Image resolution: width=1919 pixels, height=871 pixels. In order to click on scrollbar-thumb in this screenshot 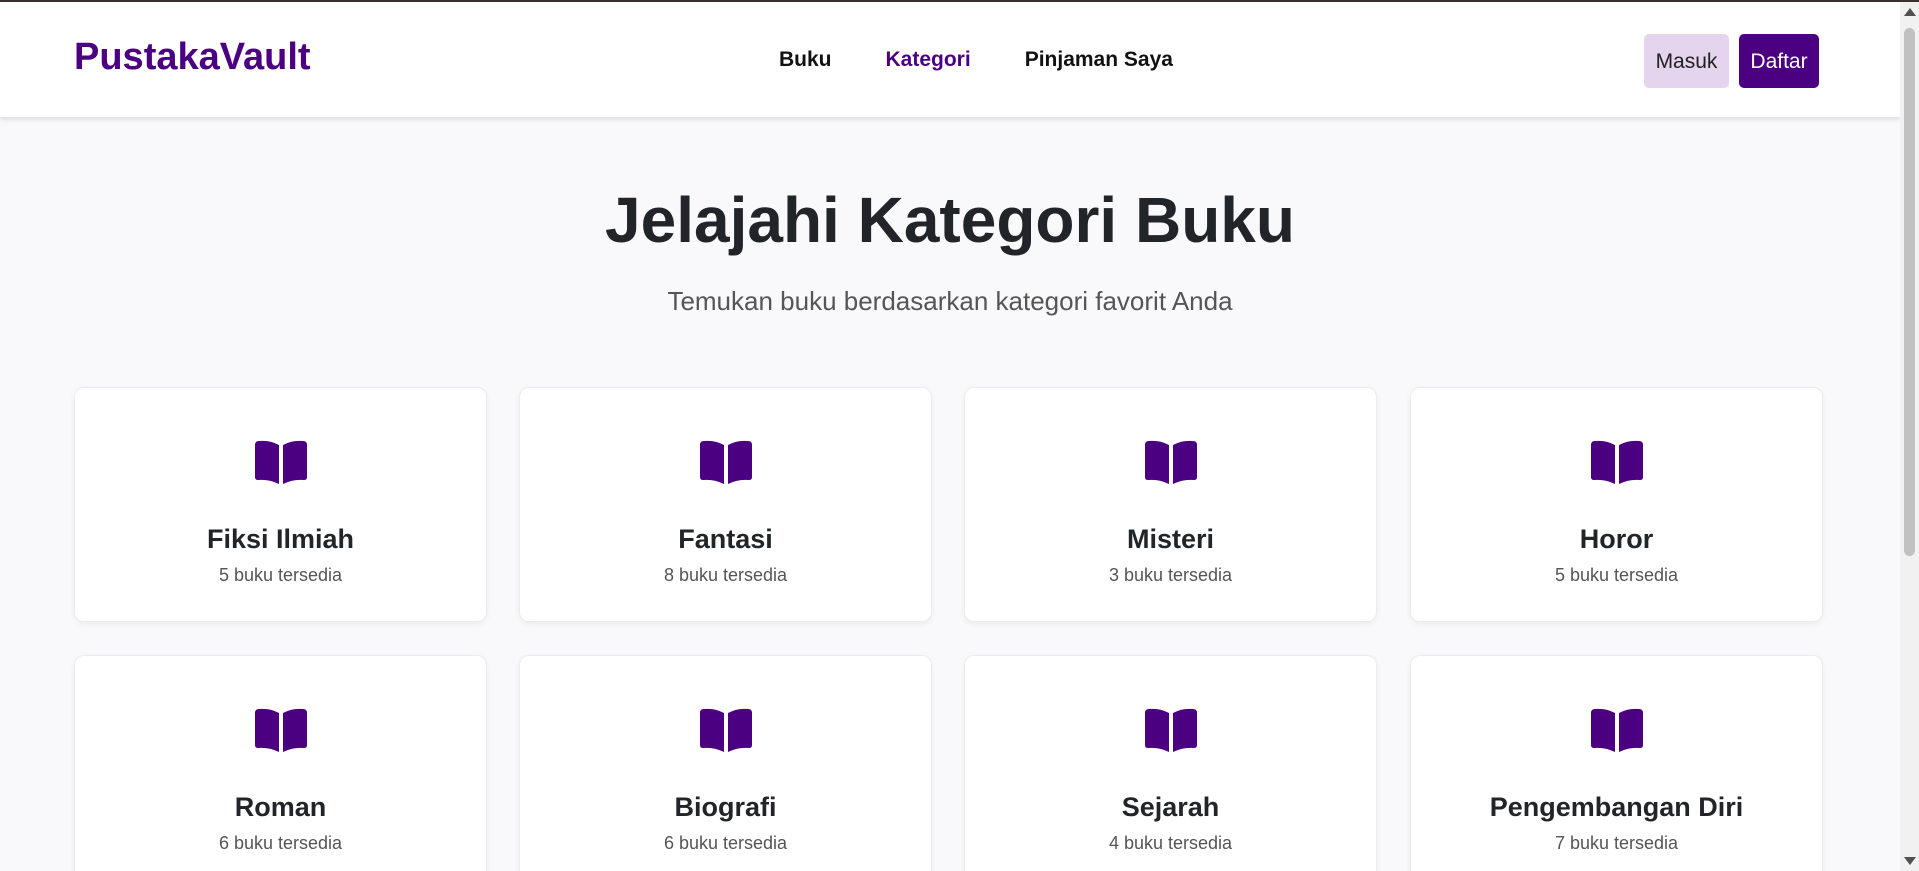, I will do `click(1909, 292)`.